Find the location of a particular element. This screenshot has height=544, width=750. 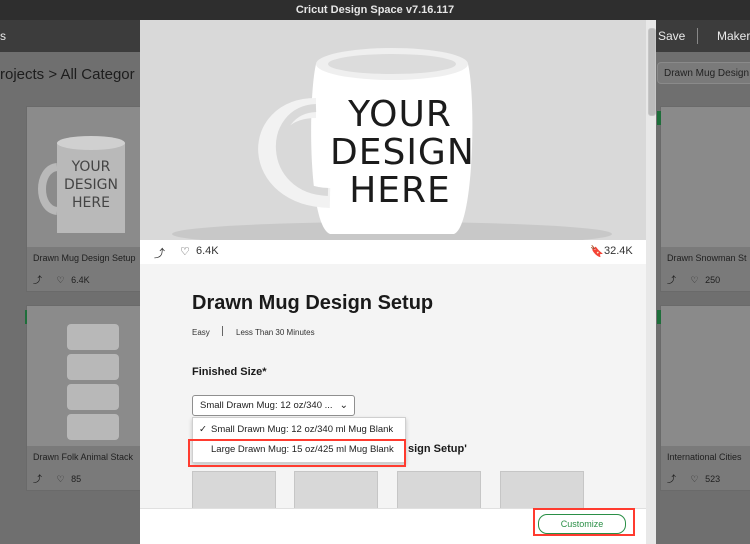

mug-stack-image is located at coordinates (85, 376).